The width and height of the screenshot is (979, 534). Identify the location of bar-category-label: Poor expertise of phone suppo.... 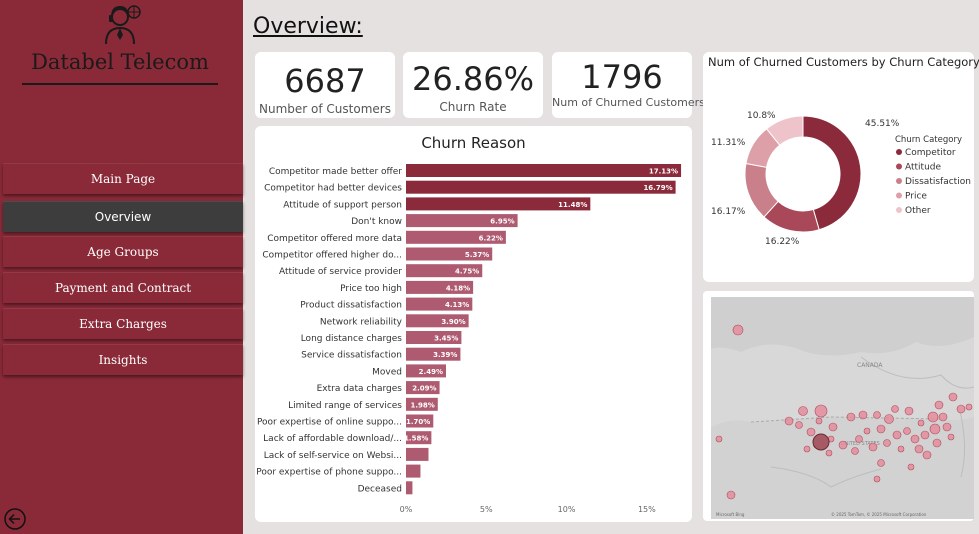
(329, 473).